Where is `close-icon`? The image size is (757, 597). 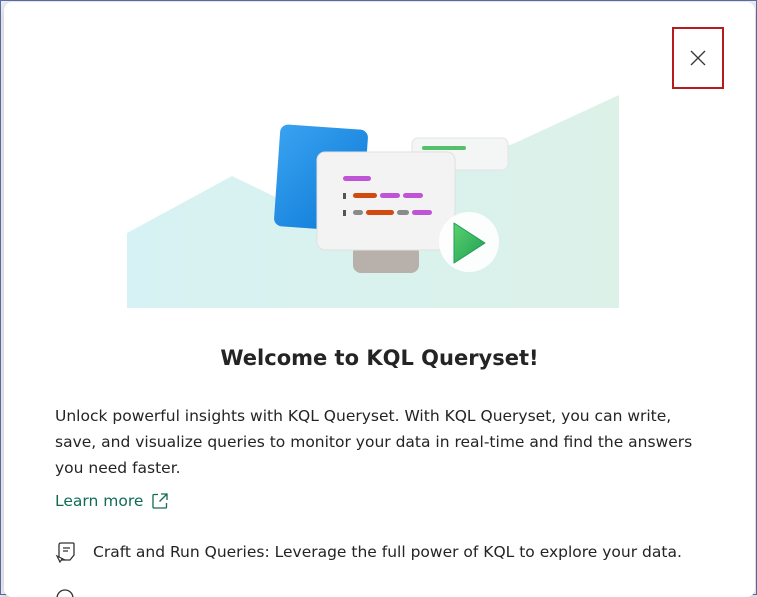
close-icon is located at coordinates (698, 58).